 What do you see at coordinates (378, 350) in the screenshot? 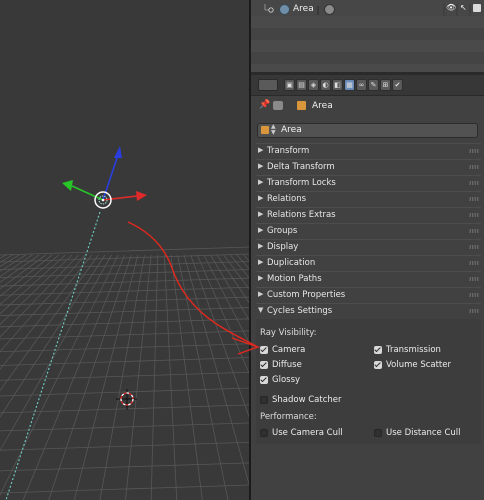
I see `transmission-checkbox` at bounding box center [378, 350].